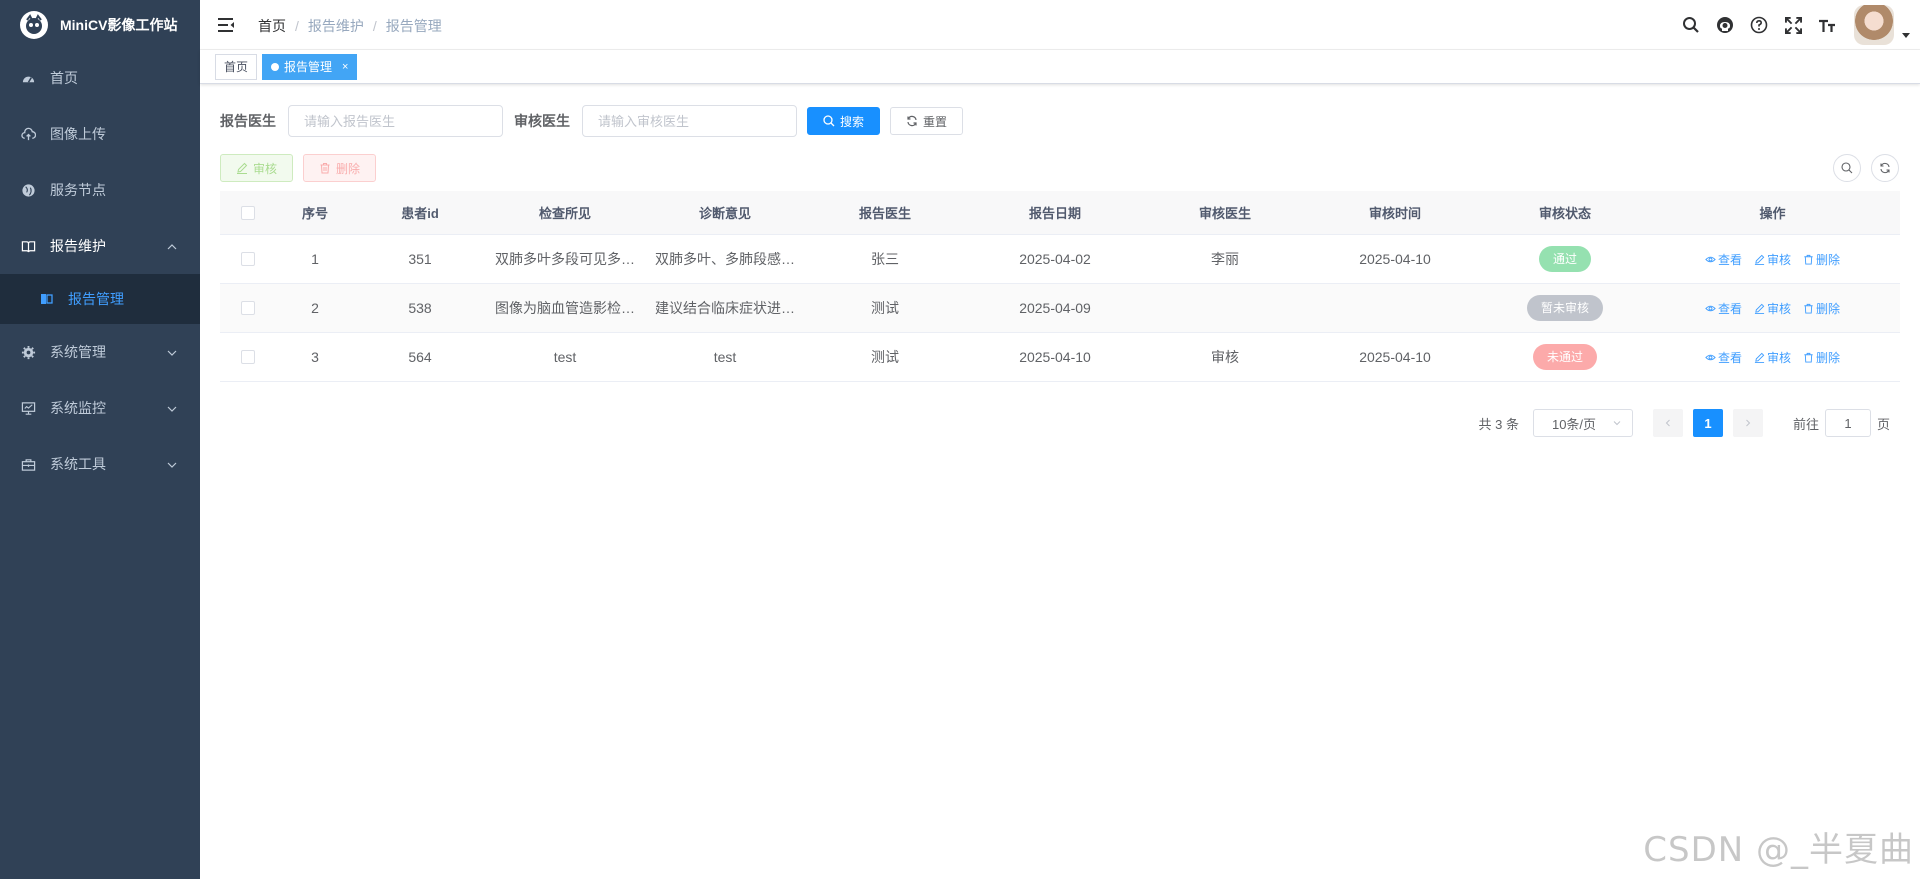 Image resolution: width=1920 pixels, height=879 pixels. What do you see at coordinates (64, 78) in the screenshot?
I see `sidebar-item-label: 首页` at bounding box center [64, 78].